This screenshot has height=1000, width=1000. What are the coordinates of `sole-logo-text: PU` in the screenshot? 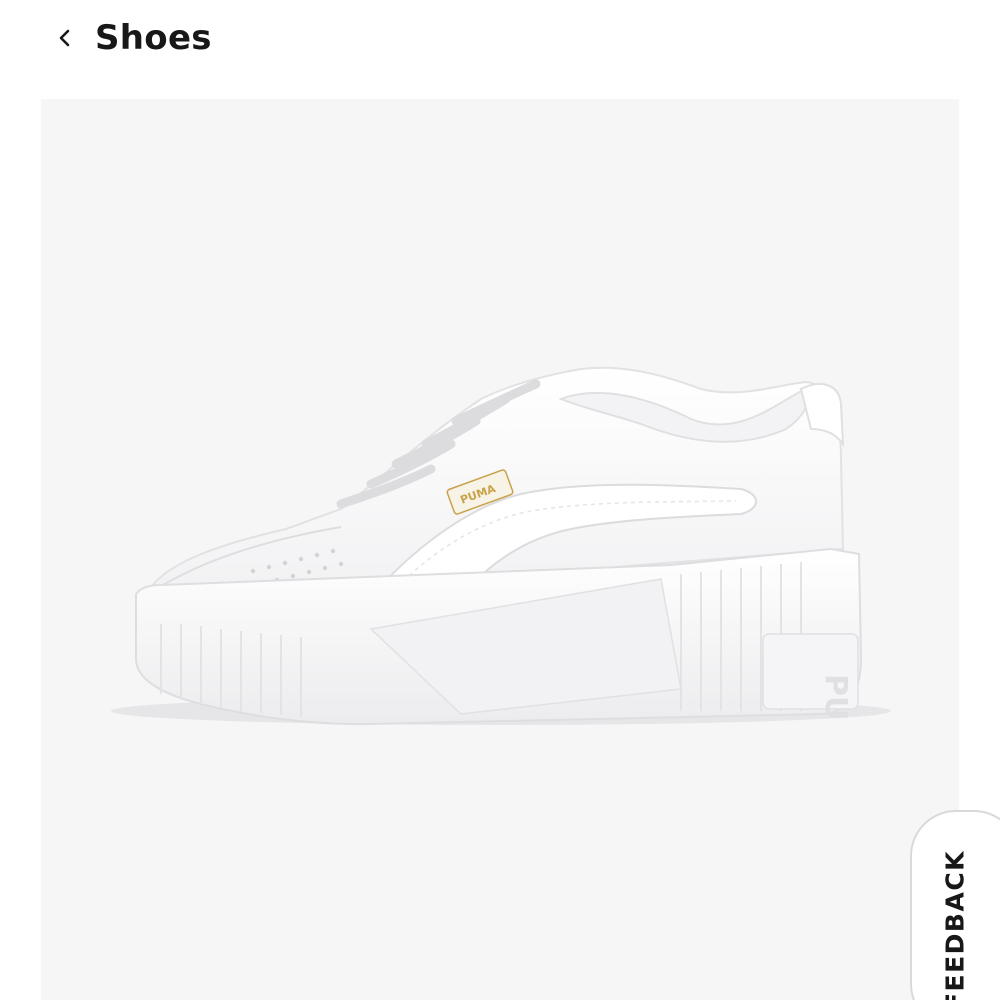 It's located at (835, 697).